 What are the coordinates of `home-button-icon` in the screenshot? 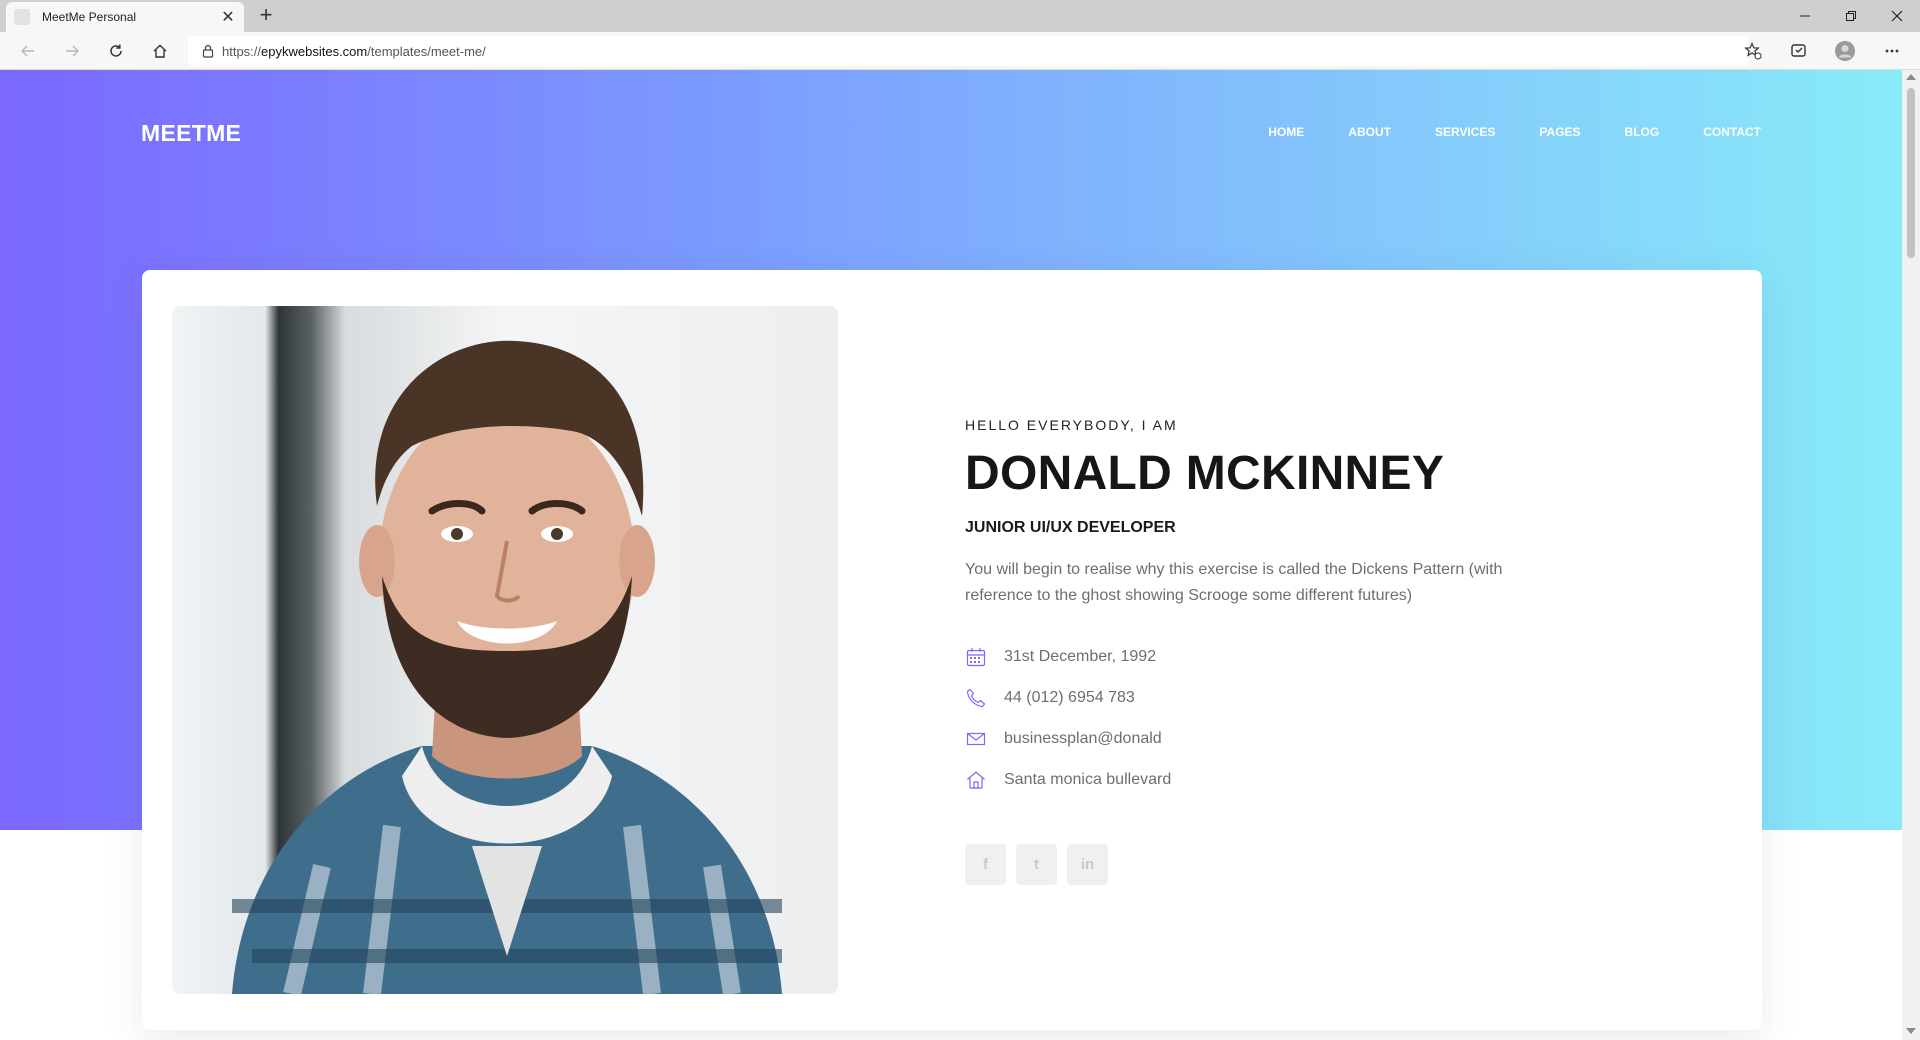 It's located at (160, 51).